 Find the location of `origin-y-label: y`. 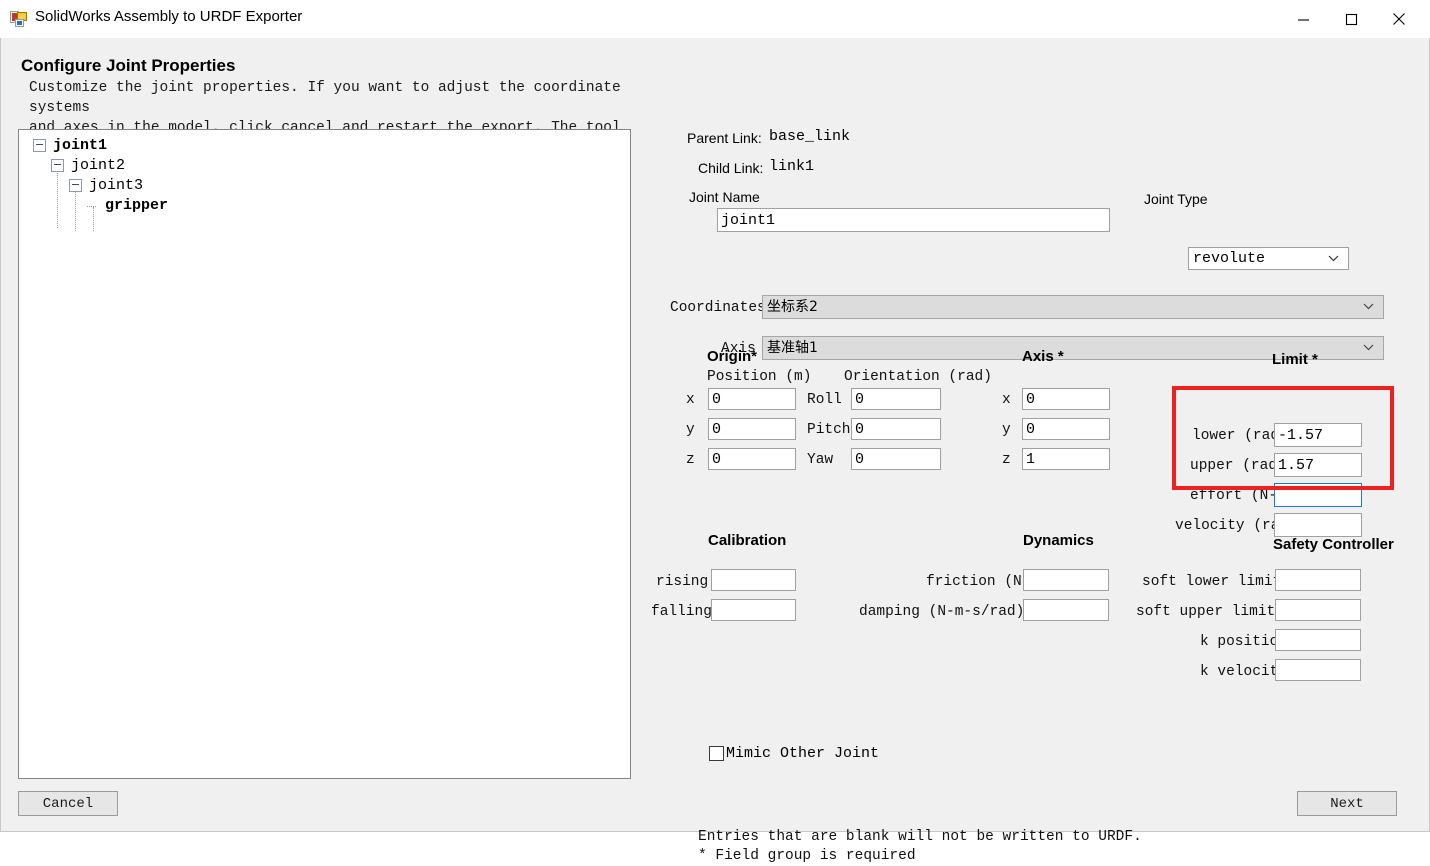

origin-y-label: y is located at coordinates (690, 430).